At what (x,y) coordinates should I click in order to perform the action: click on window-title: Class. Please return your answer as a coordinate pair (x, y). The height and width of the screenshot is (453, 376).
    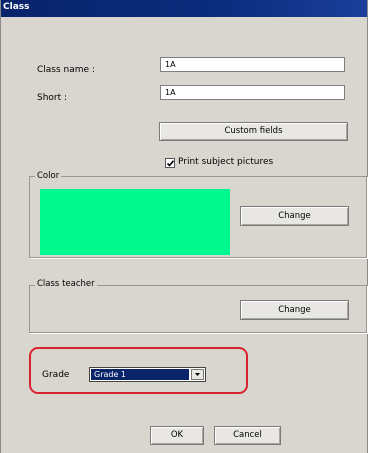
    Looking at the image, I should click on (16, 7).